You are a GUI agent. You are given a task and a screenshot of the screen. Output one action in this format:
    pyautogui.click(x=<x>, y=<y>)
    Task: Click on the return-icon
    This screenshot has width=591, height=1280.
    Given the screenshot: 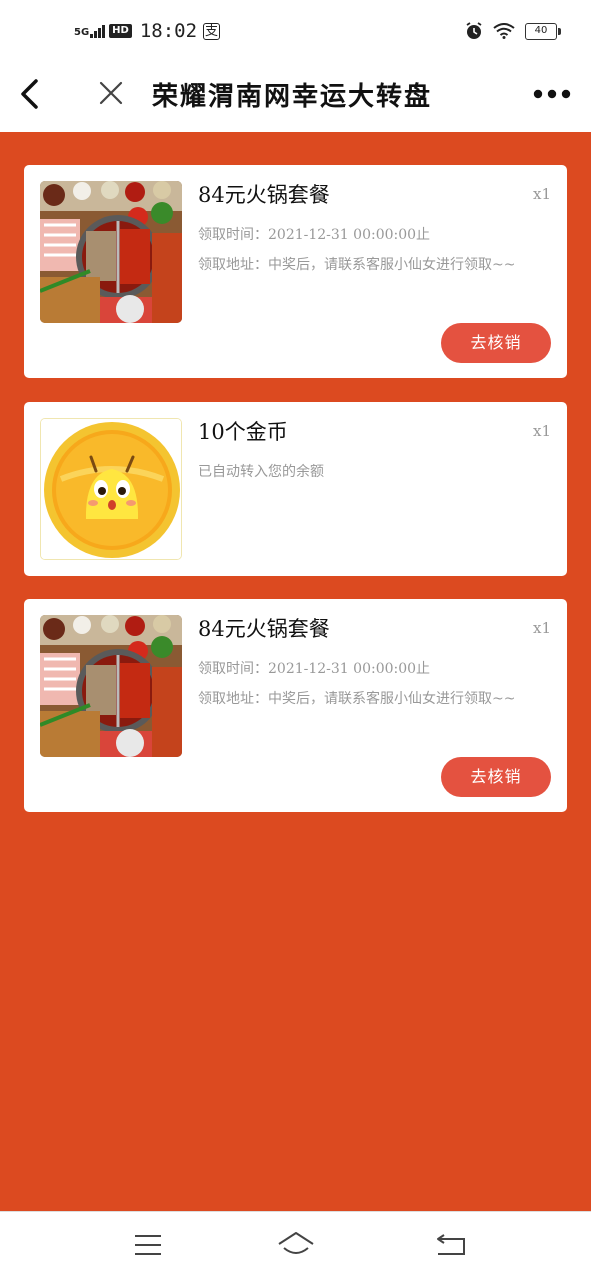 What is the action you would take?
    pyautogui.click(x=451, y=1245)
    